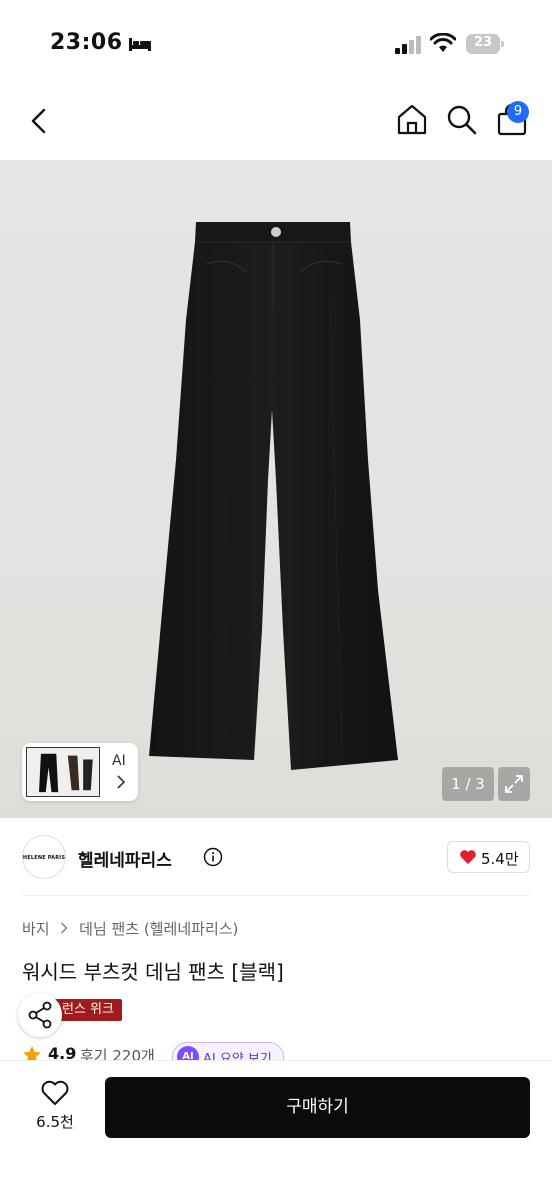 This screenshot has width=552, height=1200. Describe the element at coordinates (468, 857) in the screenshot. I see `heart-icon` at that location.